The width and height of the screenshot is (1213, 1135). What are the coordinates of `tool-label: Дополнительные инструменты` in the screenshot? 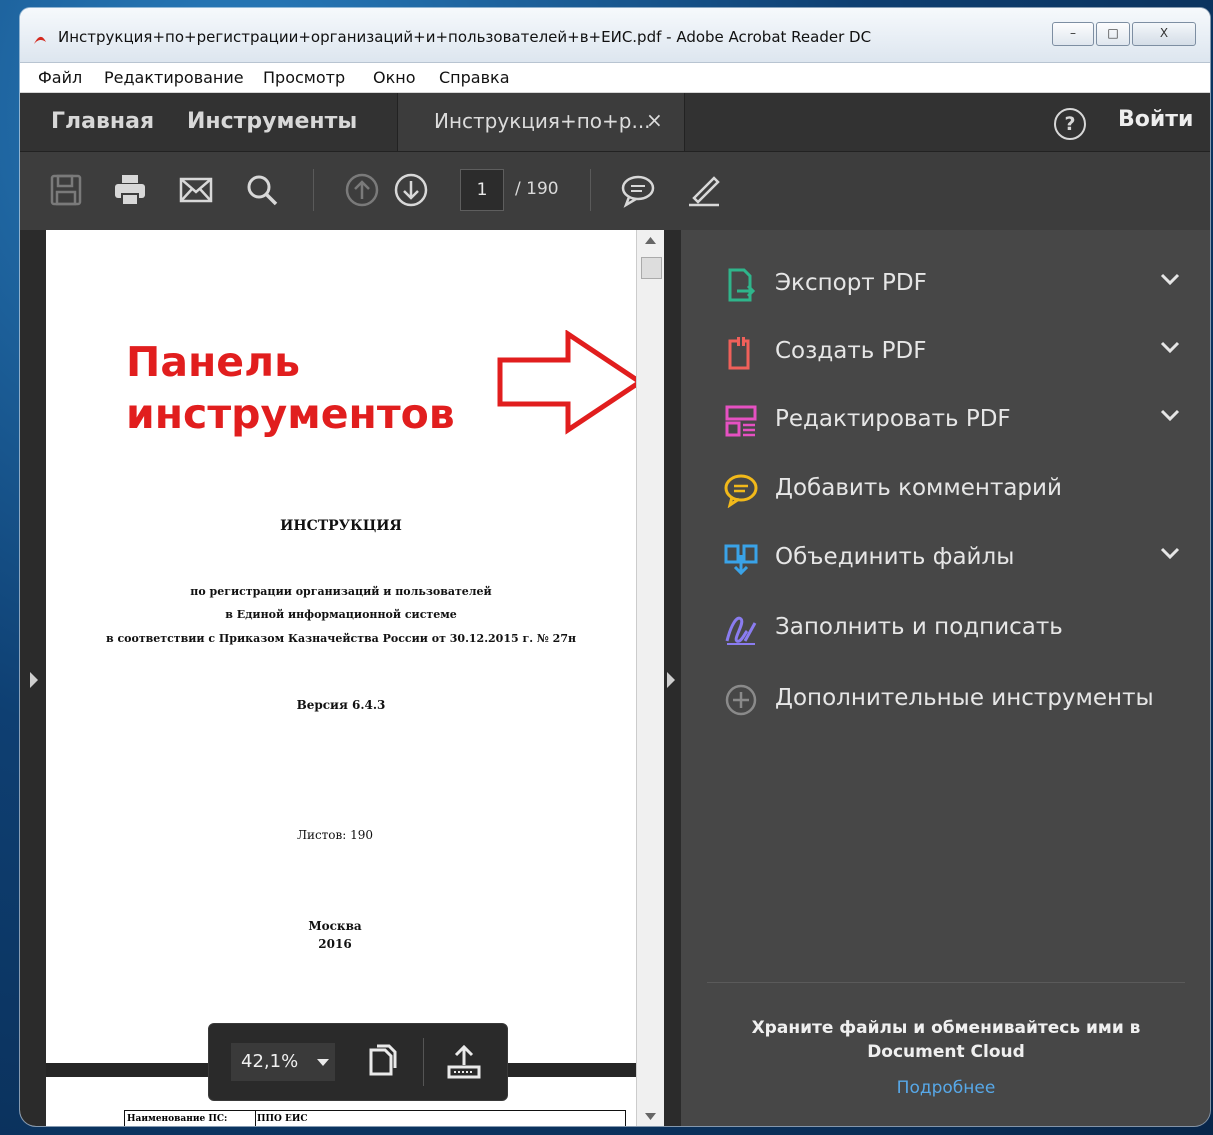 It's located at (964, 698).